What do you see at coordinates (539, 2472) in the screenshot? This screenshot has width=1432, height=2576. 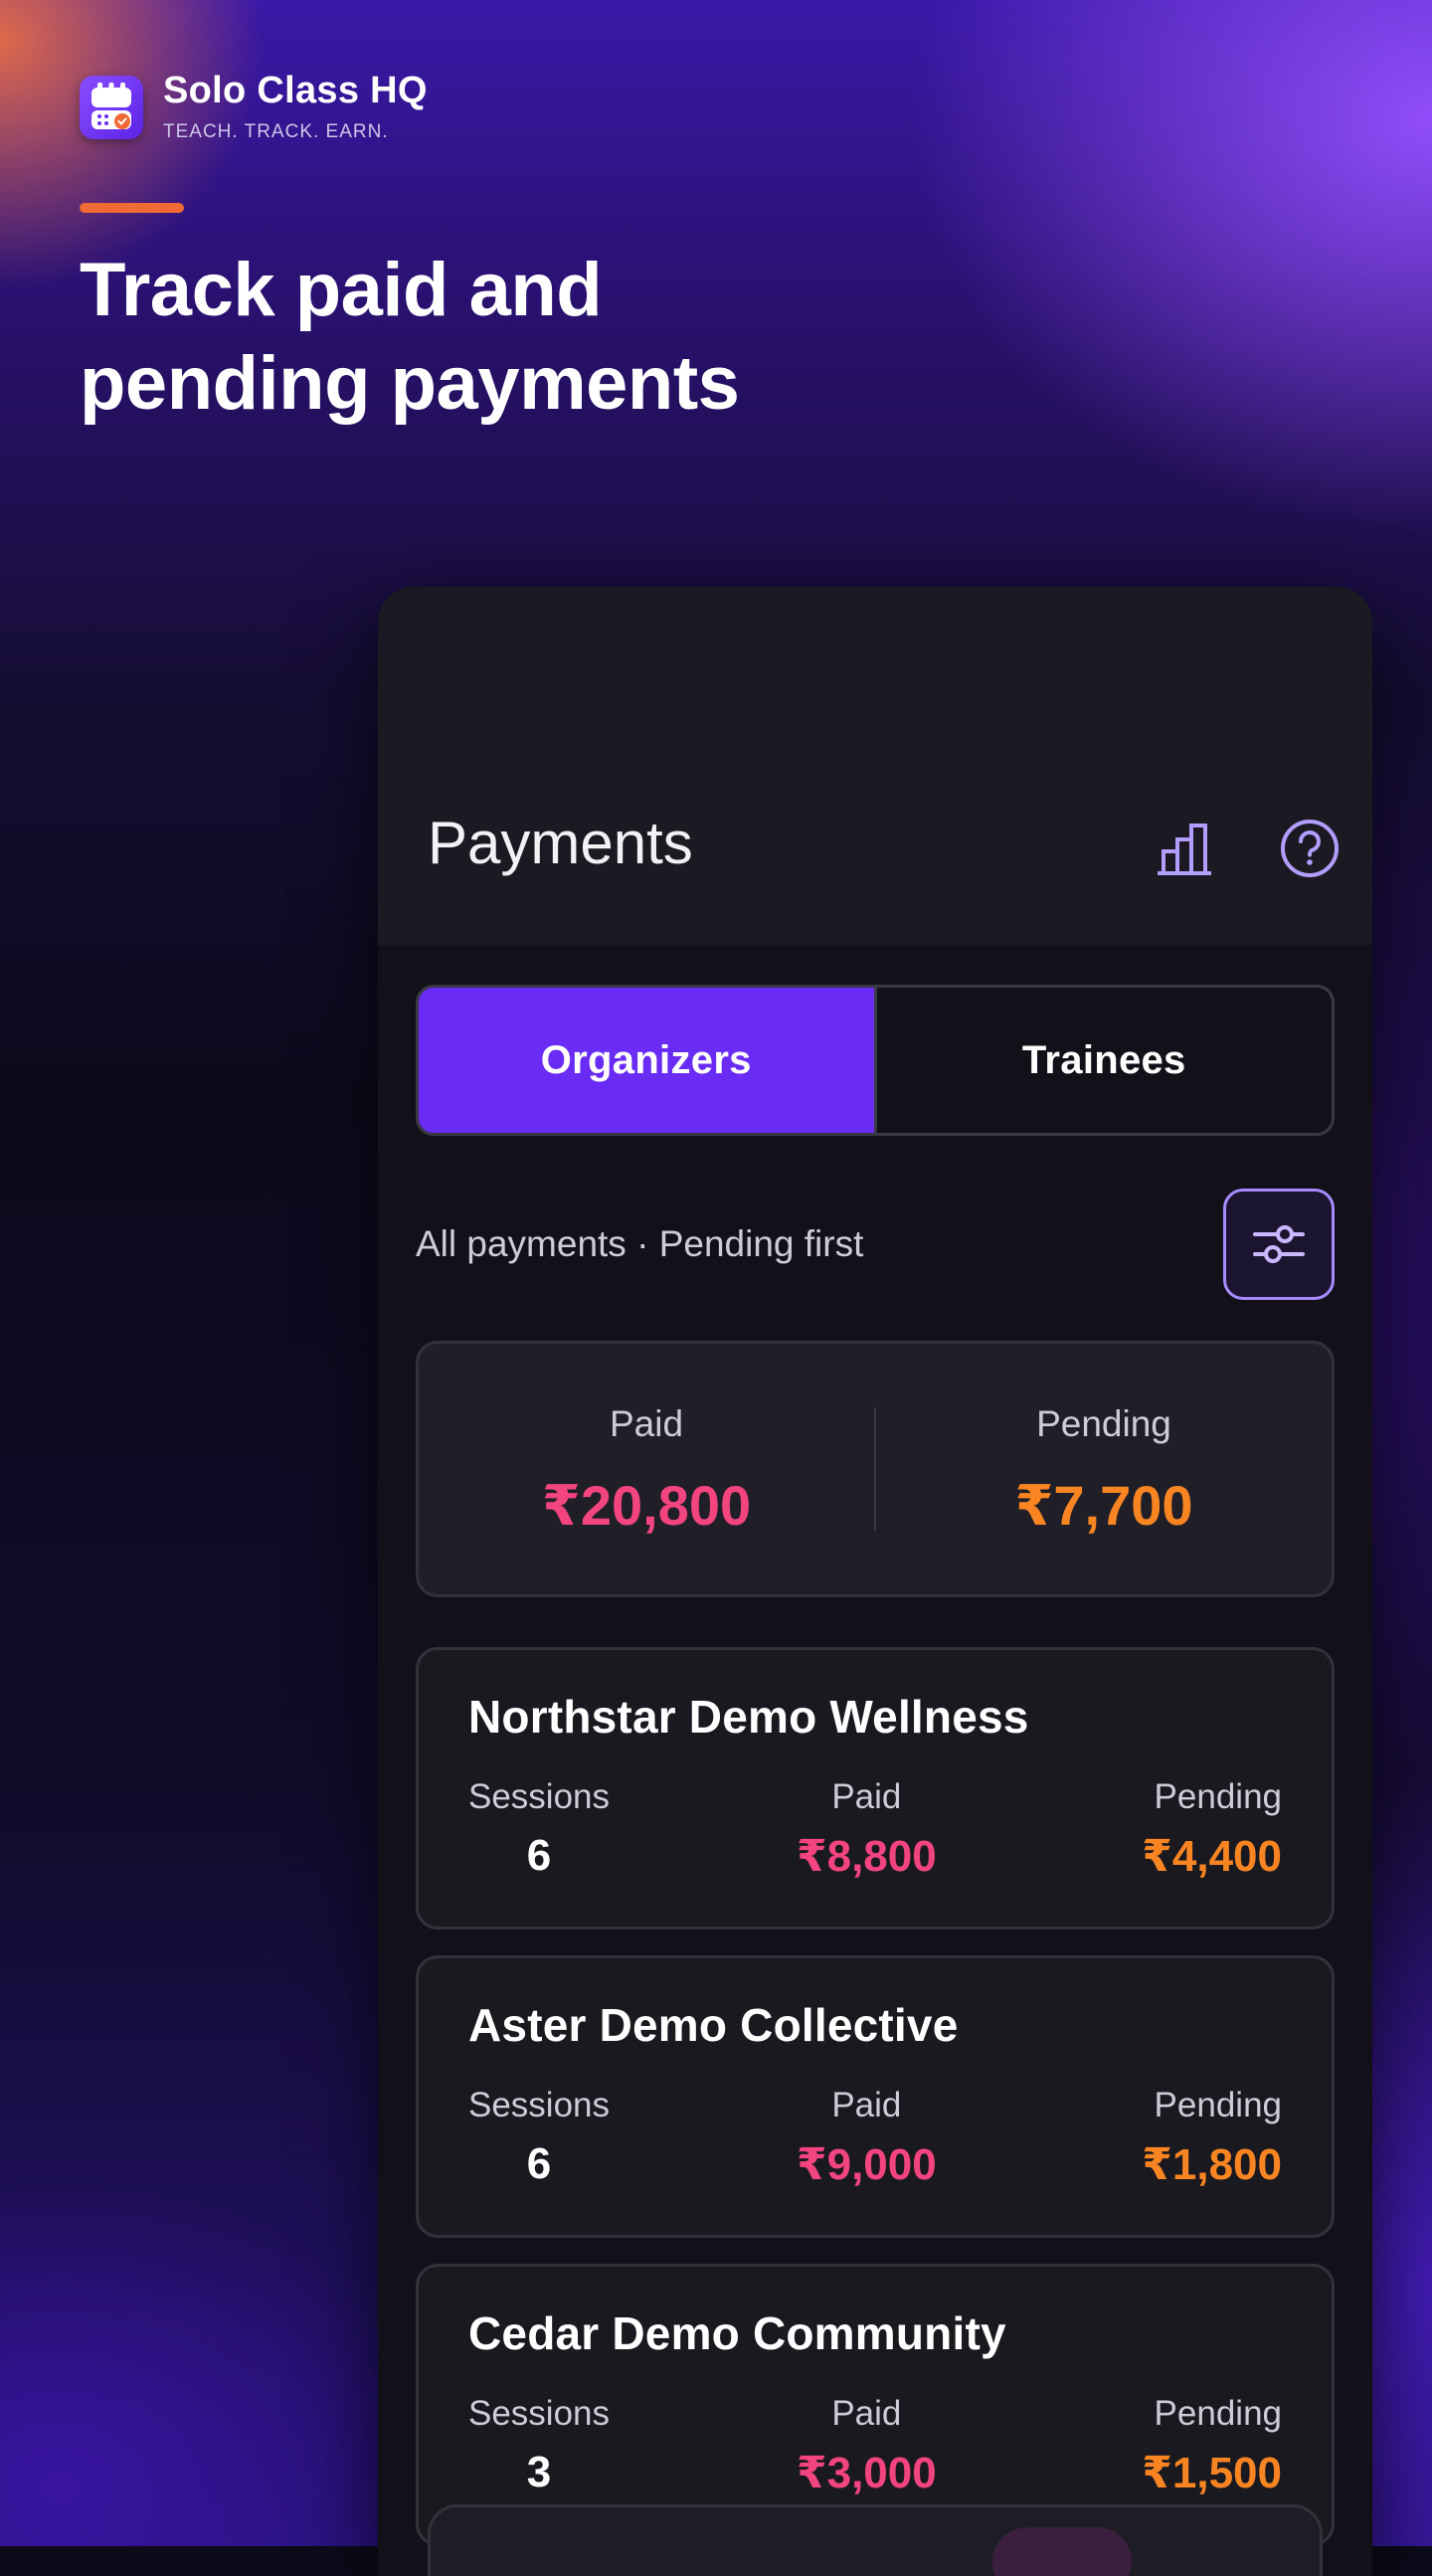 I see `sessions-value: 3` at bounding box center [539, 2472].